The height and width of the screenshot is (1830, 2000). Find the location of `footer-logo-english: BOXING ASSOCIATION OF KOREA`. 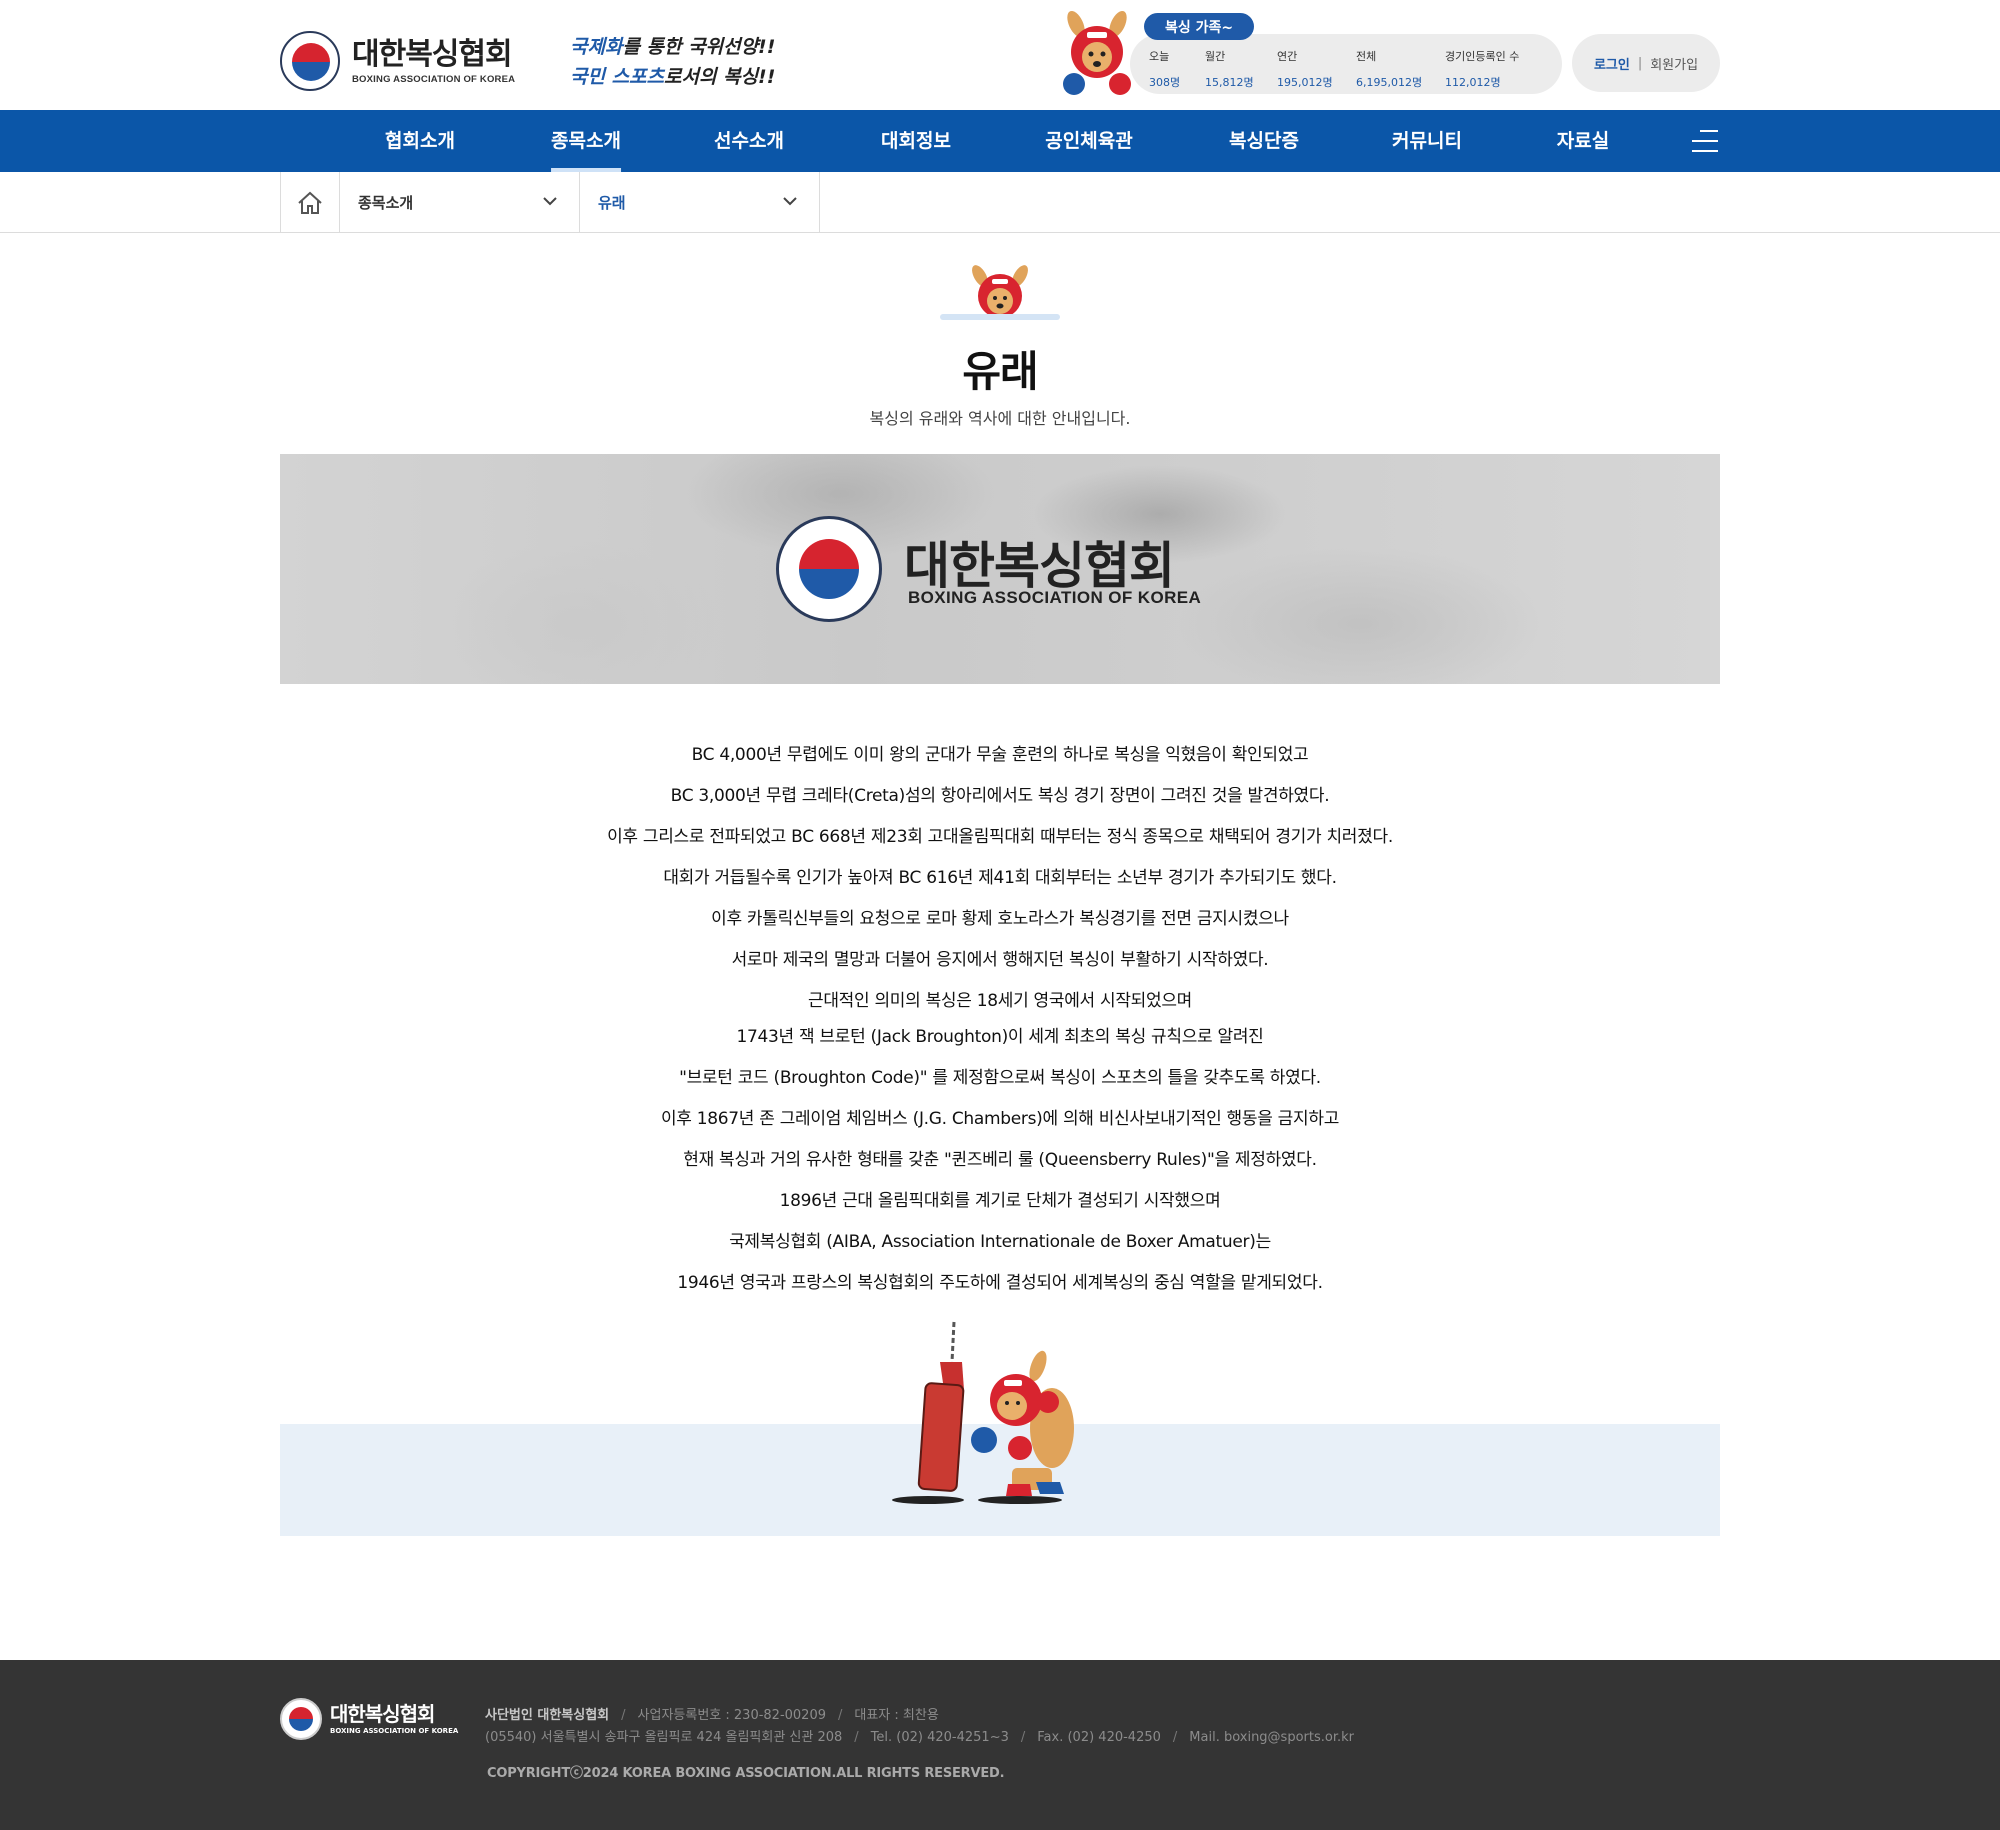

footer-logo-english: BOXING ASSOCIATION OF KOREA is located at coordinates (394, 1731).